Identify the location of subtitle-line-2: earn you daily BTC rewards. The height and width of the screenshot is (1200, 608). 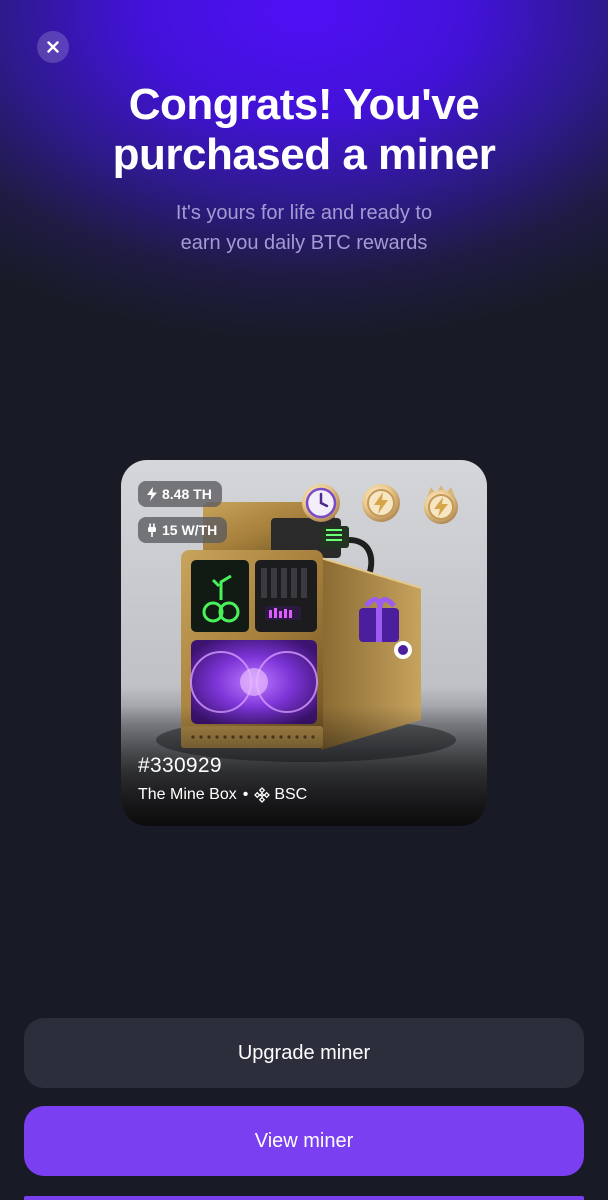
(304, 243).